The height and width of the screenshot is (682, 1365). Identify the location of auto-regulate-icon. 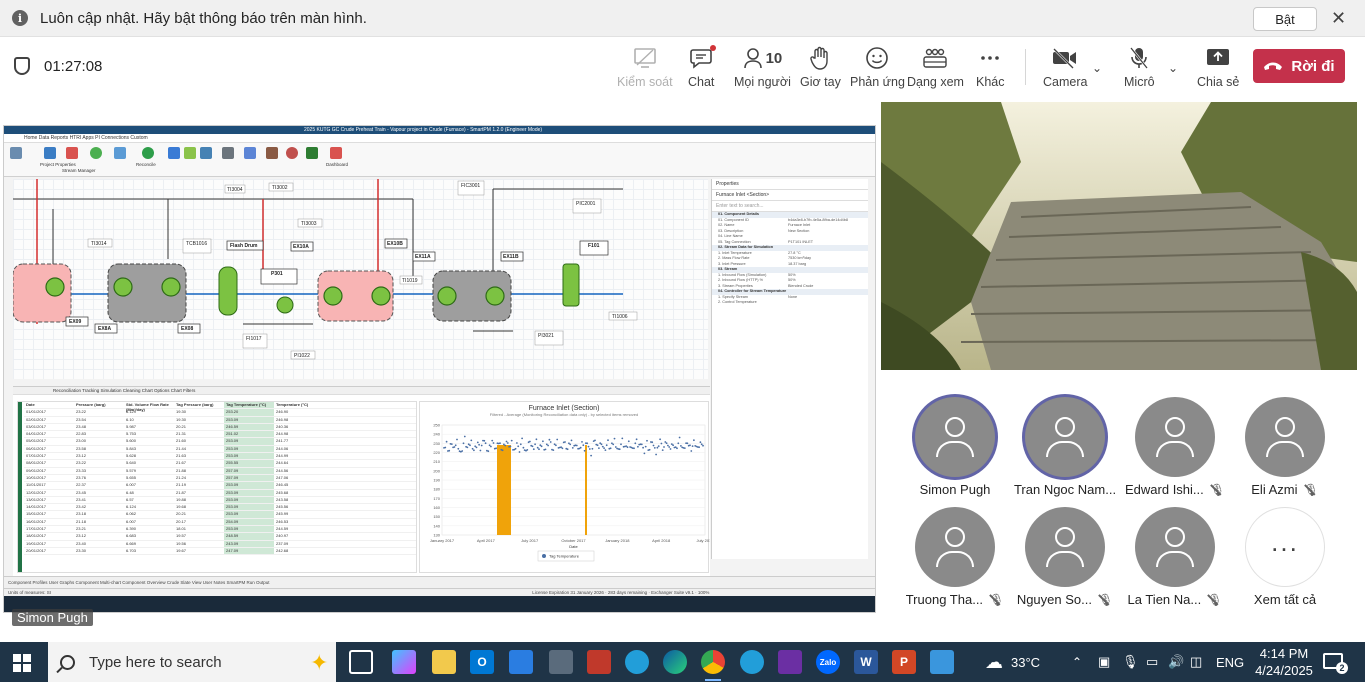
(228, 153).